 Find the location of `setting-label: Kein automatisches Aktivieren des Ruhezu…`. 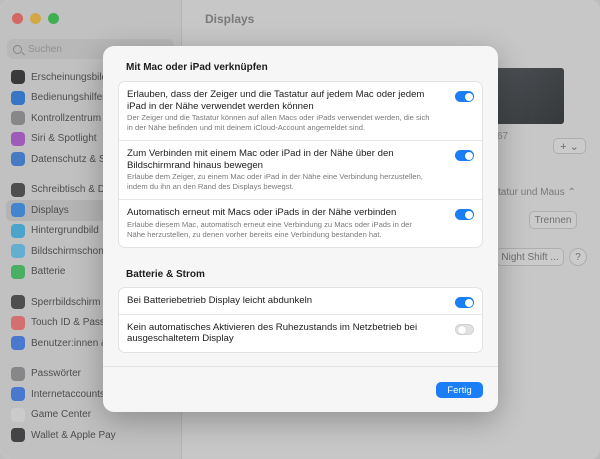

setting-label: Kein automatisches Aktivieren des Ruhezu… is located at coordinates (272, 333).